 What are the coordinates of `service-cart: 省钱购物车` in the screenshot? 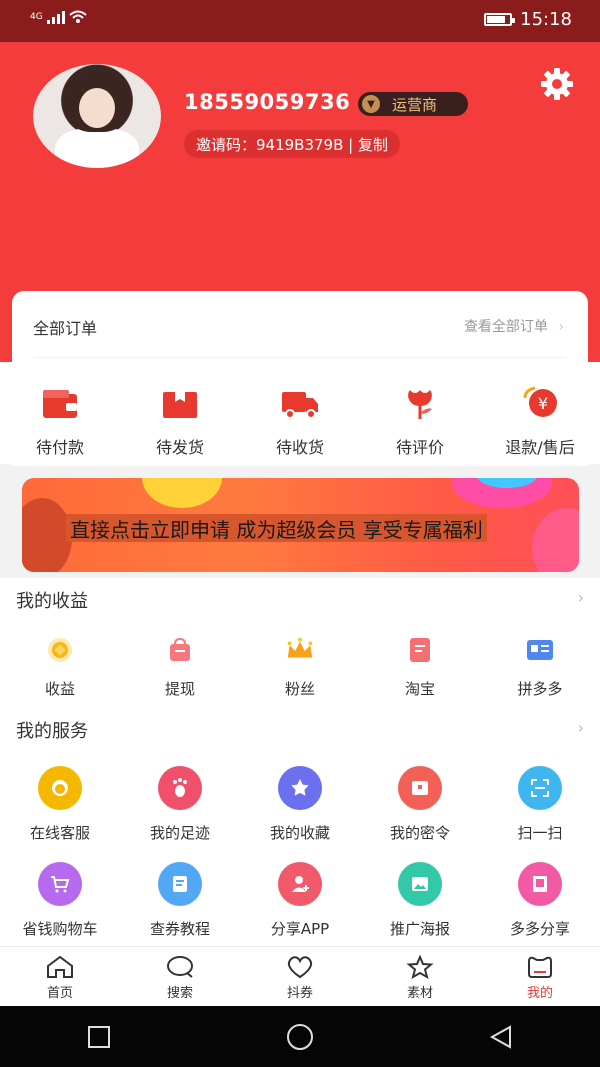 It's located at (60, 900).